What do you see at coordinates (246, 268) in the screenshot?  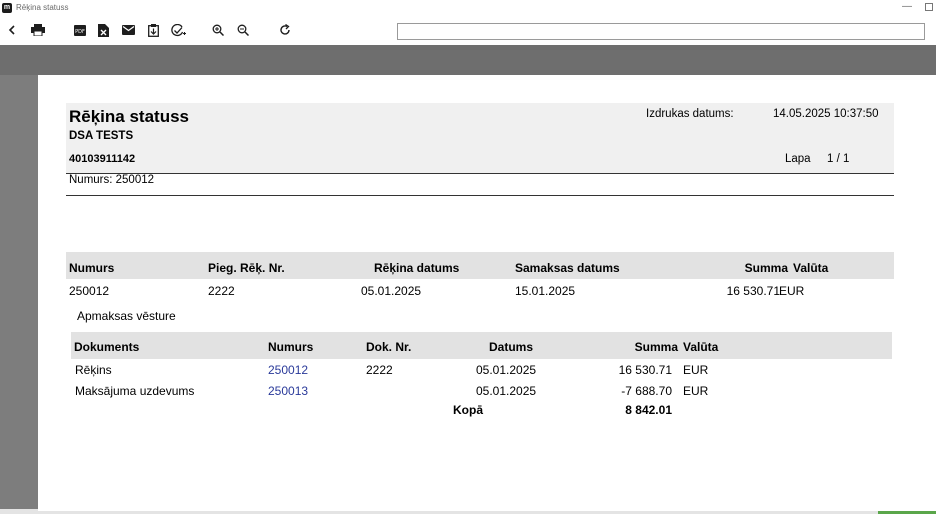 I see `col-header-supplier-invoice: Pieg. Rēķ. Nr.` at bounding box center [246, 268].